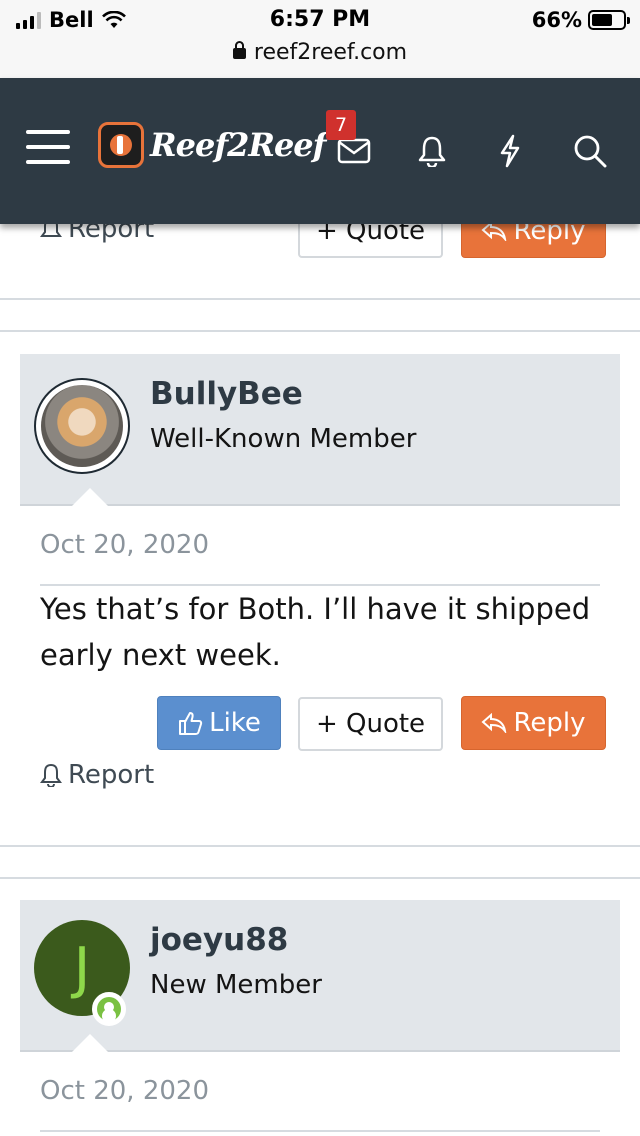 This screenshot has width=640, height=1136. Describe the element at coordinates (556, 20) in the screenshot. I see `battery-percent: 66%` at that location.